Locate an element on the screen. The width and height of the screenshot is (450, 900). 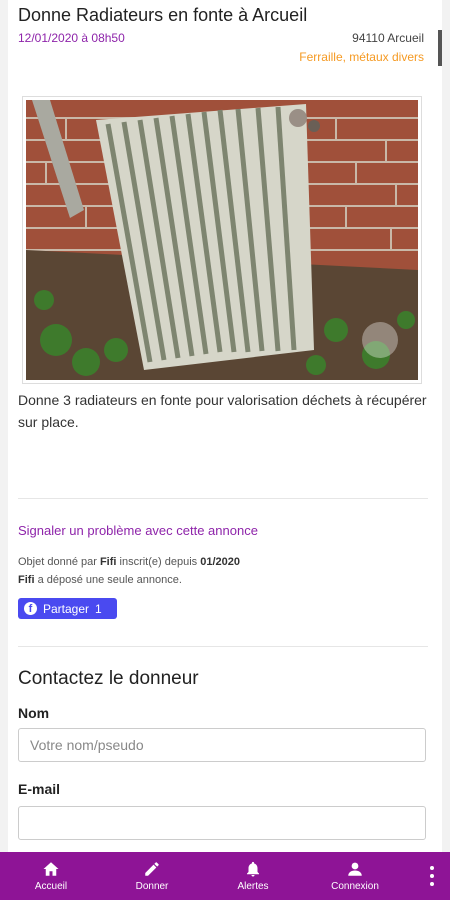
report-problem-link: Signaler un problème avec cette annonce is located at coordinates (138, 530).